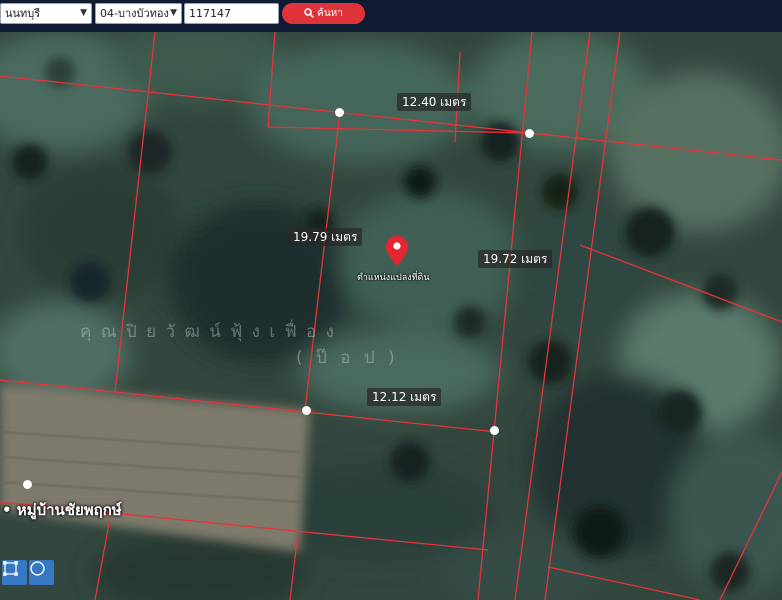 This screenshot has height=600, width=782. I want to click on village-name-line2: ( ป๊ อ ป ), so click(347, 358).